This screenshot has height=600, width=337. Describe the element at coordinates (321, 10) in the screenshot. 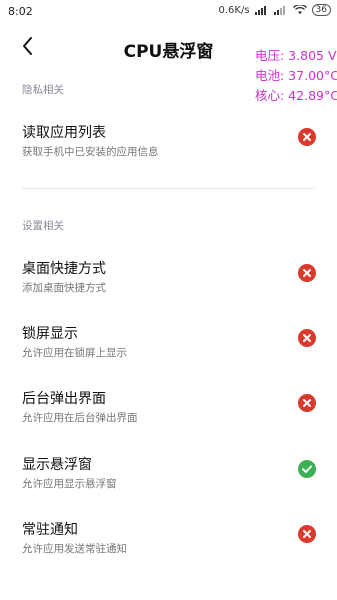

I see `battery-indicator: 36` at that location.